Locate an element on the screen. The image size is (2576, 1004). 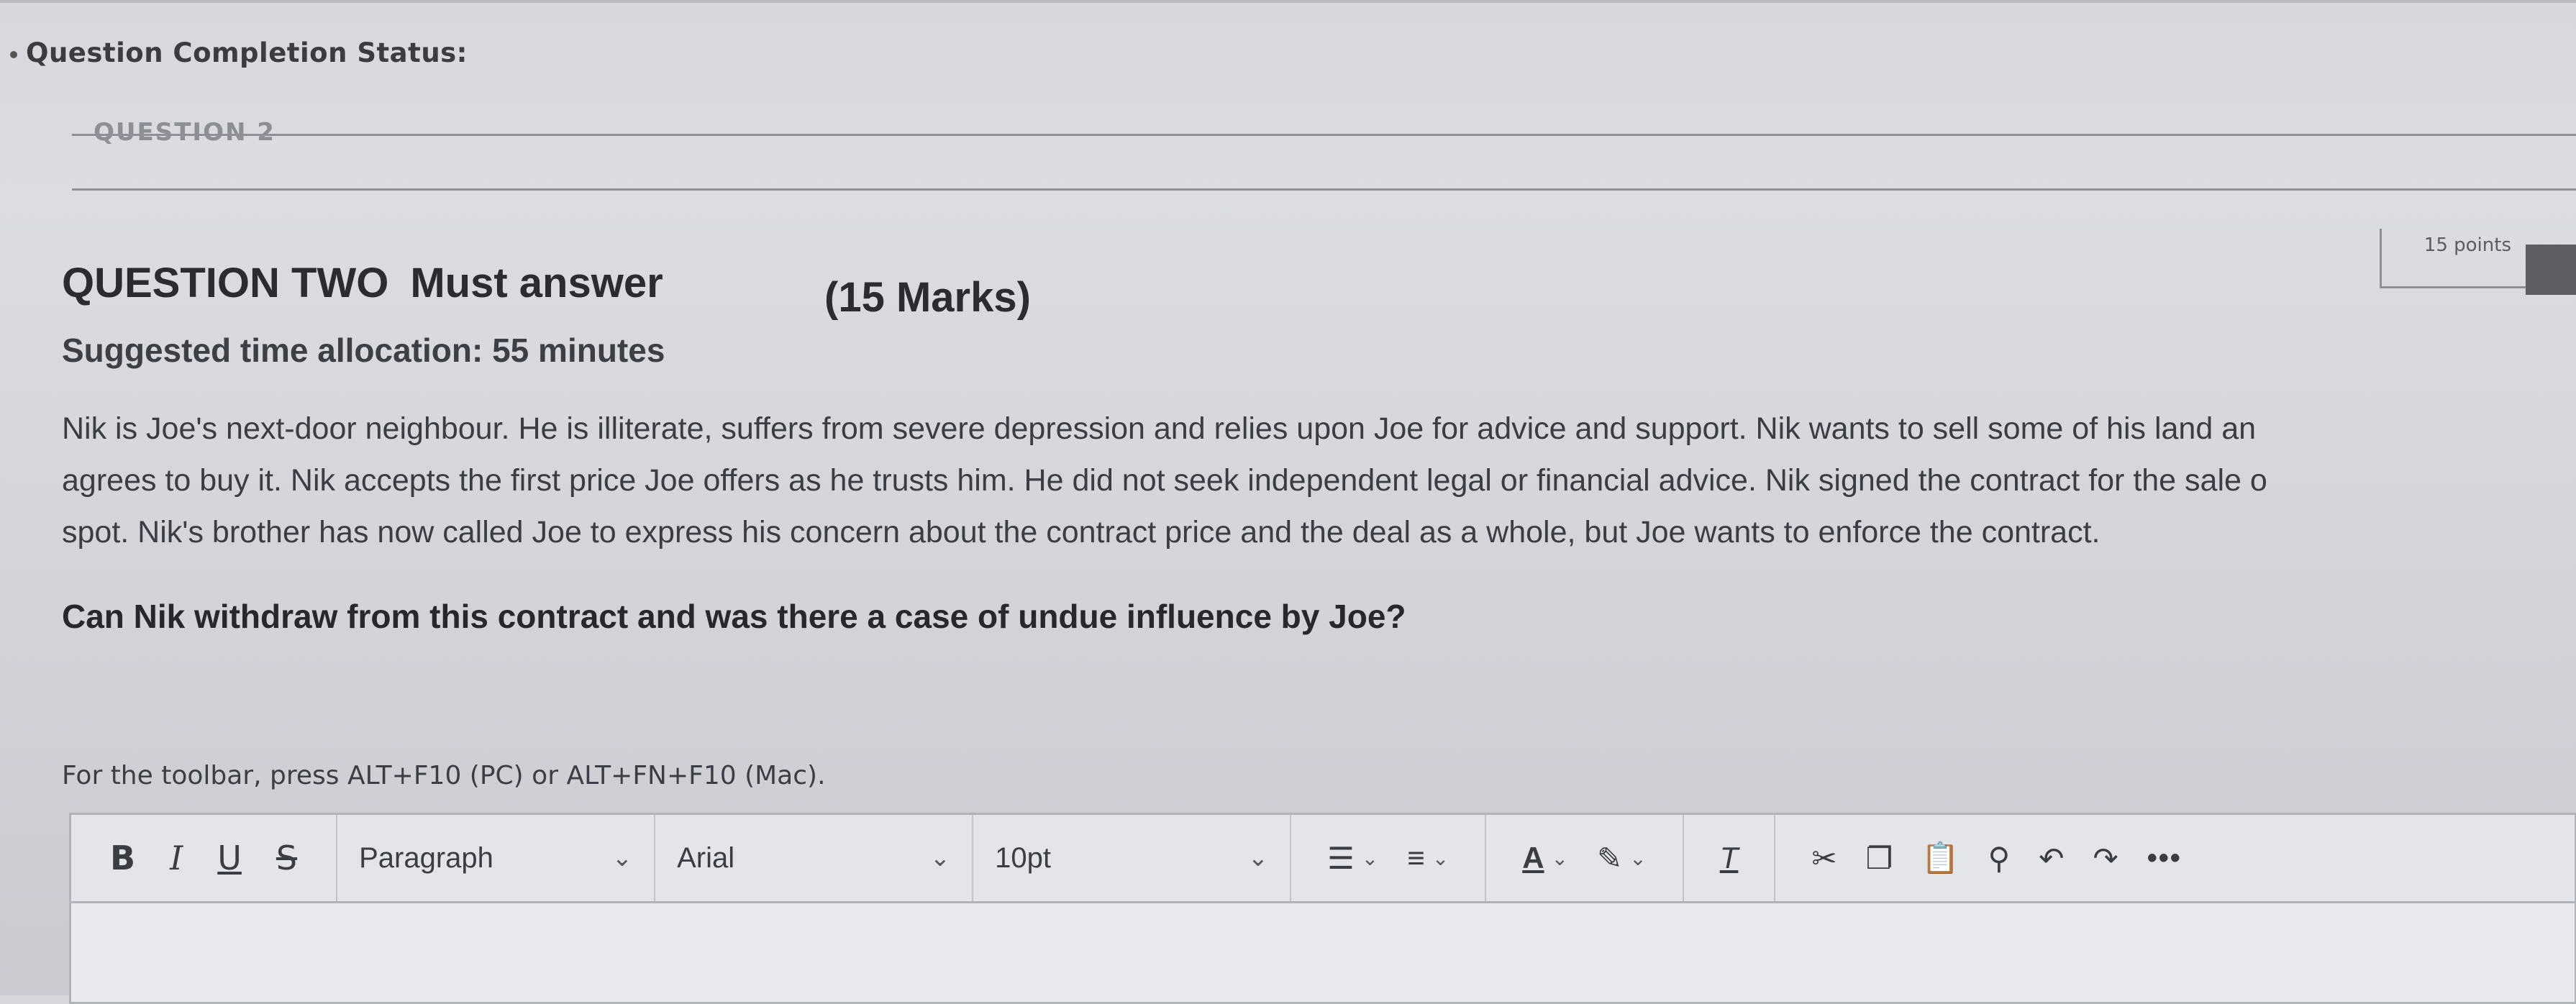
search-icon: ⚲ is located at coordinates (1999, 858).